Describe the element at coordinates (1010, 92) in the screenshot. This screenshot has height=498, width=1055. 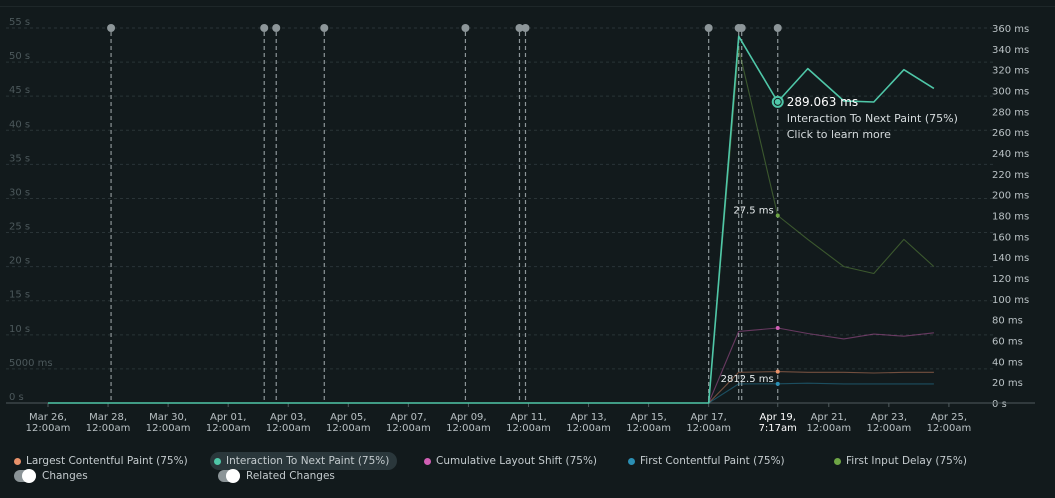
I see `right-axis-tick-label: 300 ms` at that location.